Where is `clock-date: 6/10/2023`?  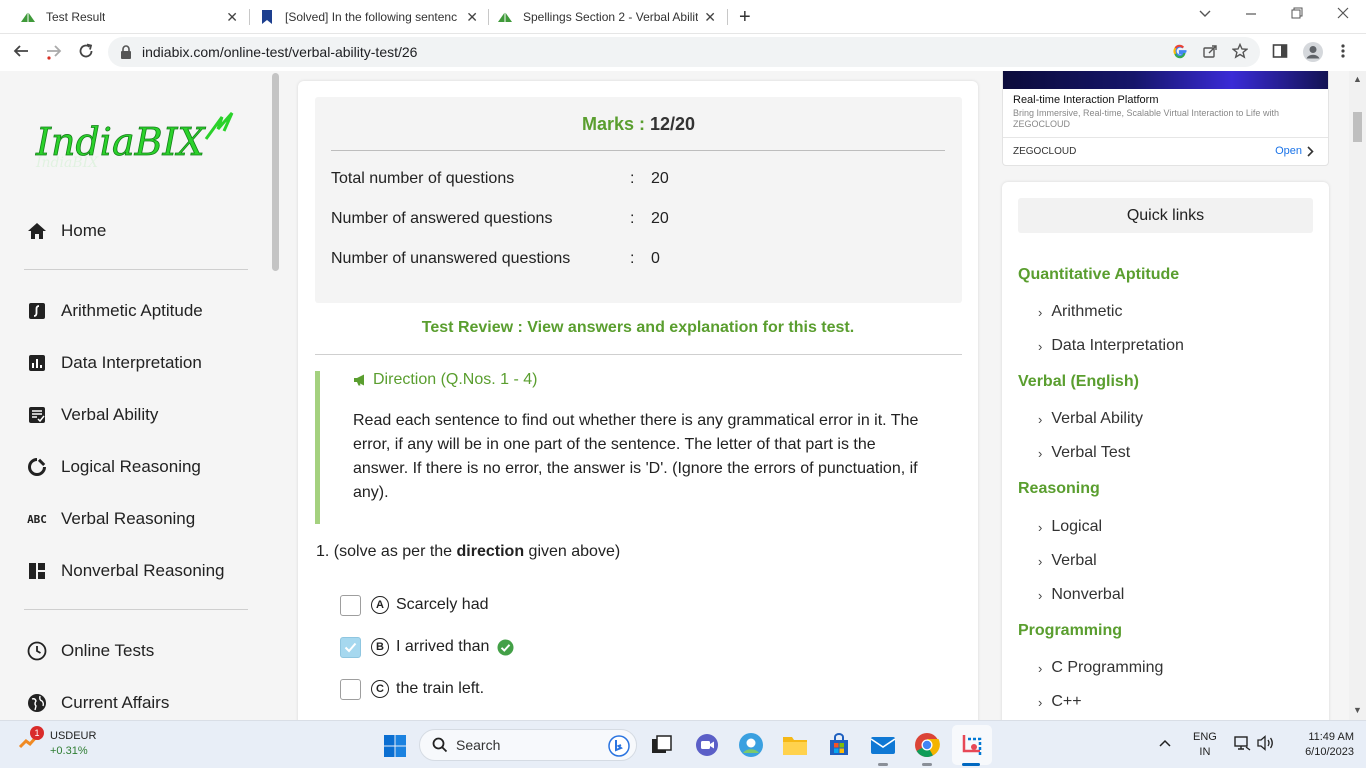
clock-date: 6/10/2023 is located at coordinates (1329, 752).